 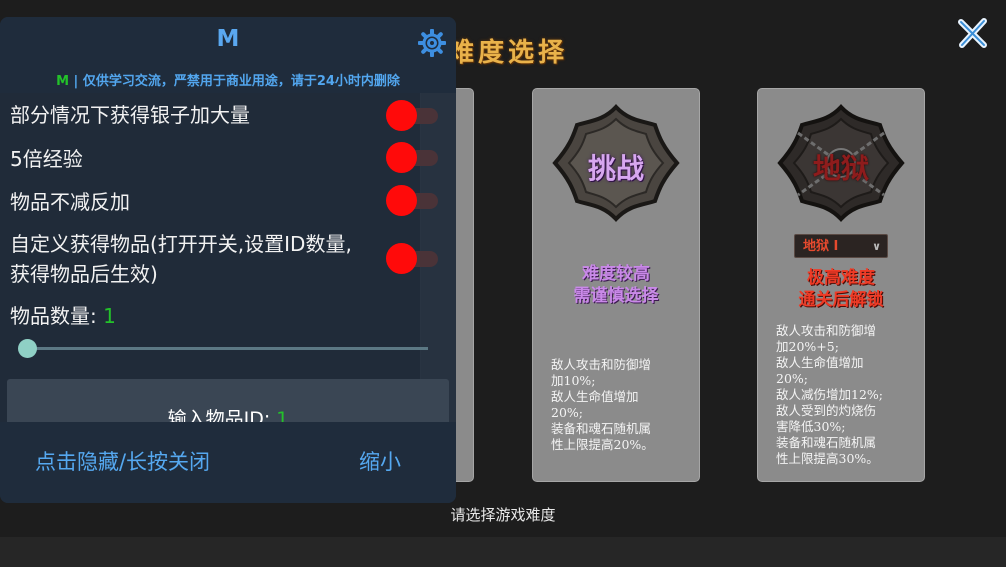 What do you see at coordinates (503, 552) in the screenshot?
I see `bottom-strip` at bounding box center [503, 552].